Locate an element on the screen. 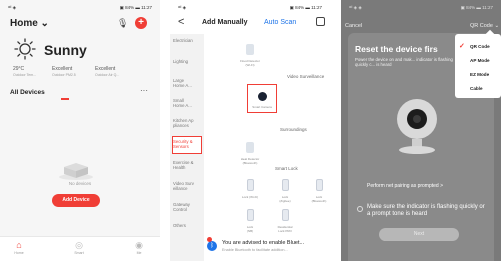 The image size is (501, 261). device-tile: Lock (Wi-Fi) is located at coordinates (250, 187).